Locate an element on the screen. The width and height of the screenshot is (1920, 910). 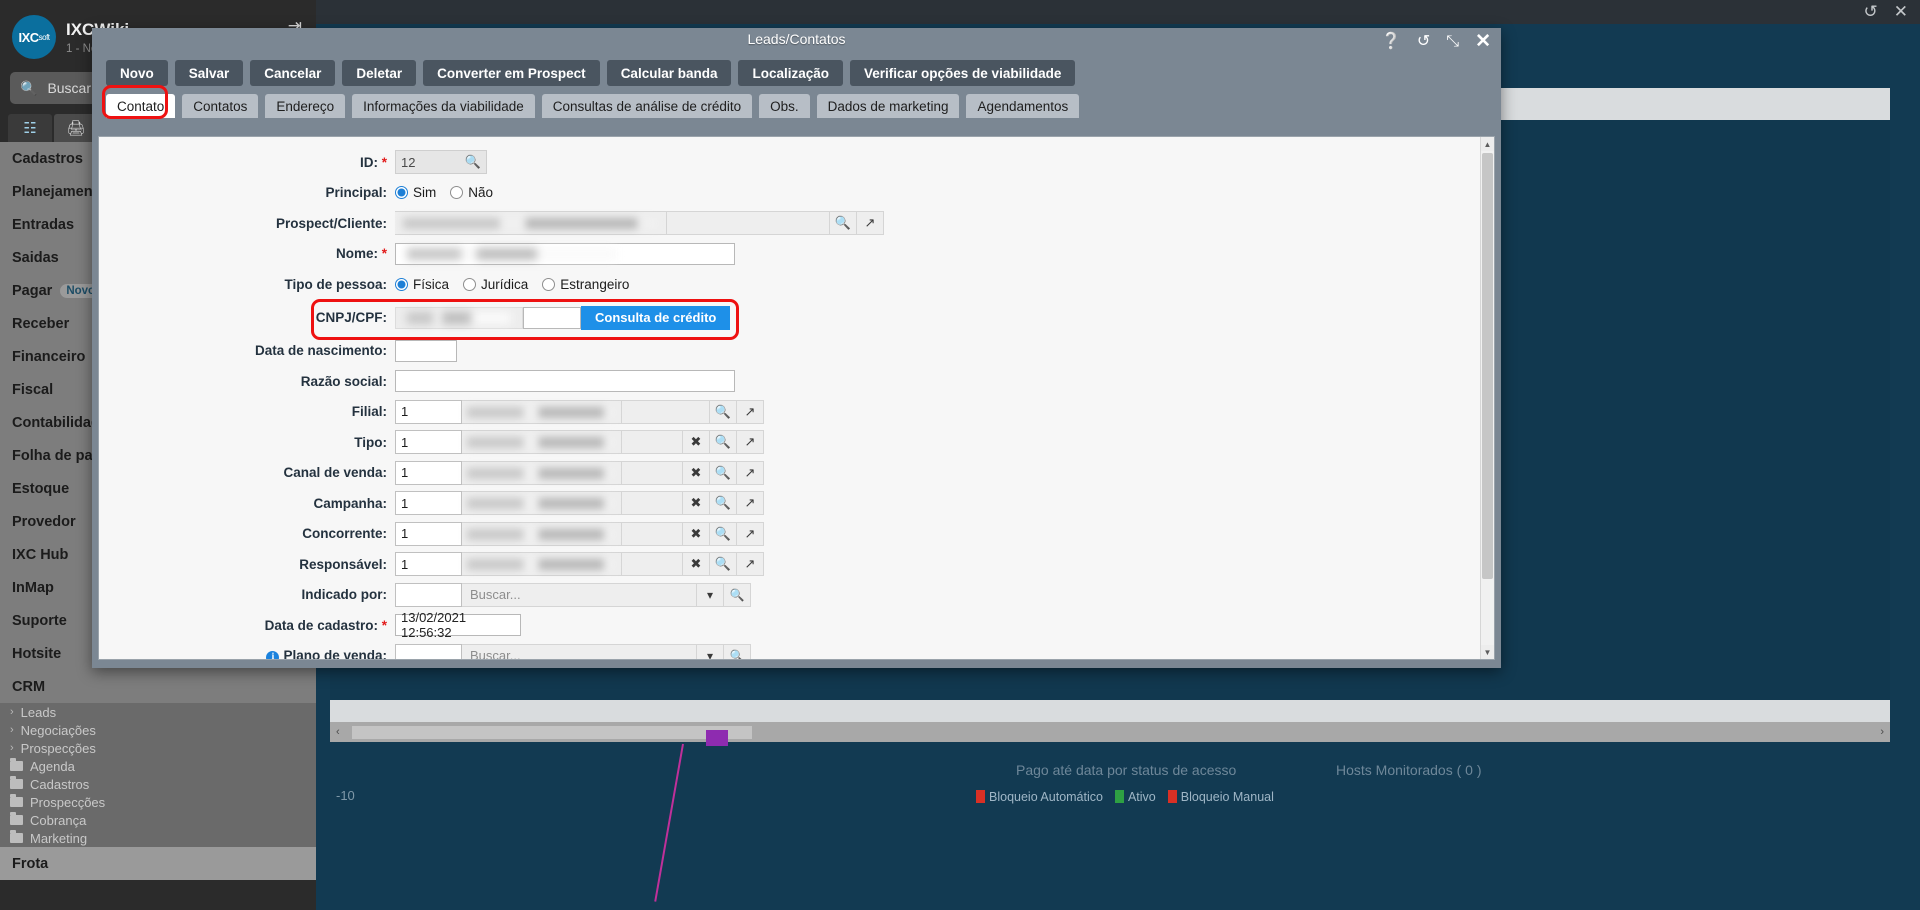
campanha-name-ext is located at coordinates (652, 503).